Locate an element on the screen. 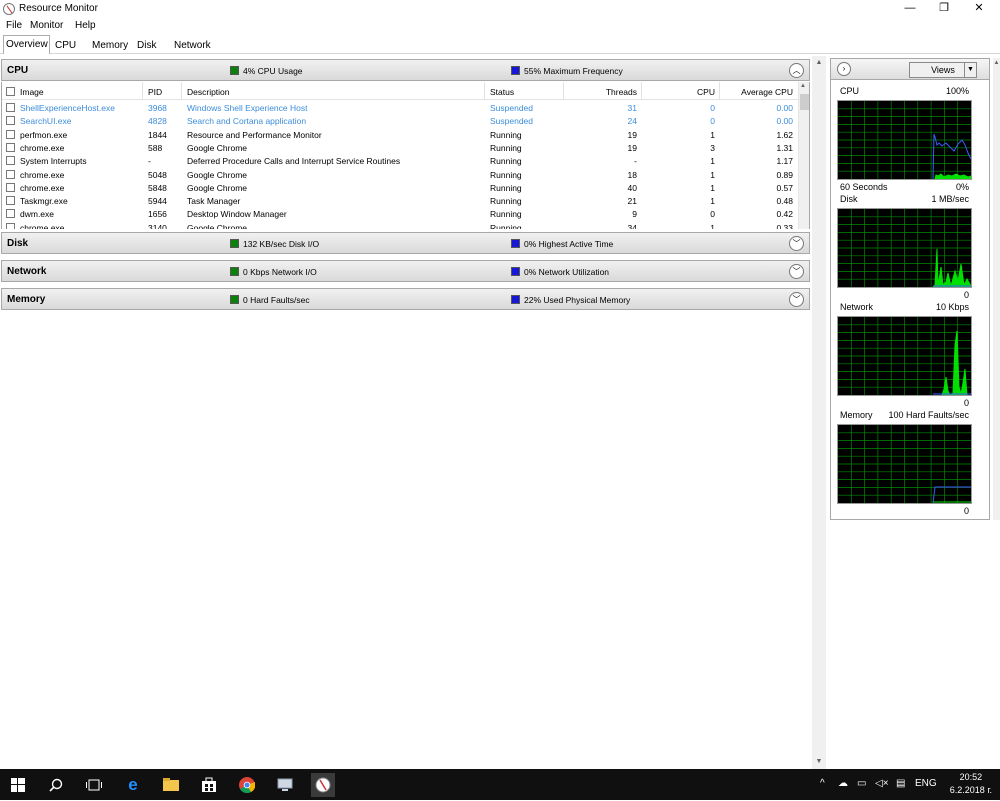  file-explorer-icon is located at coordinates (171, 785).